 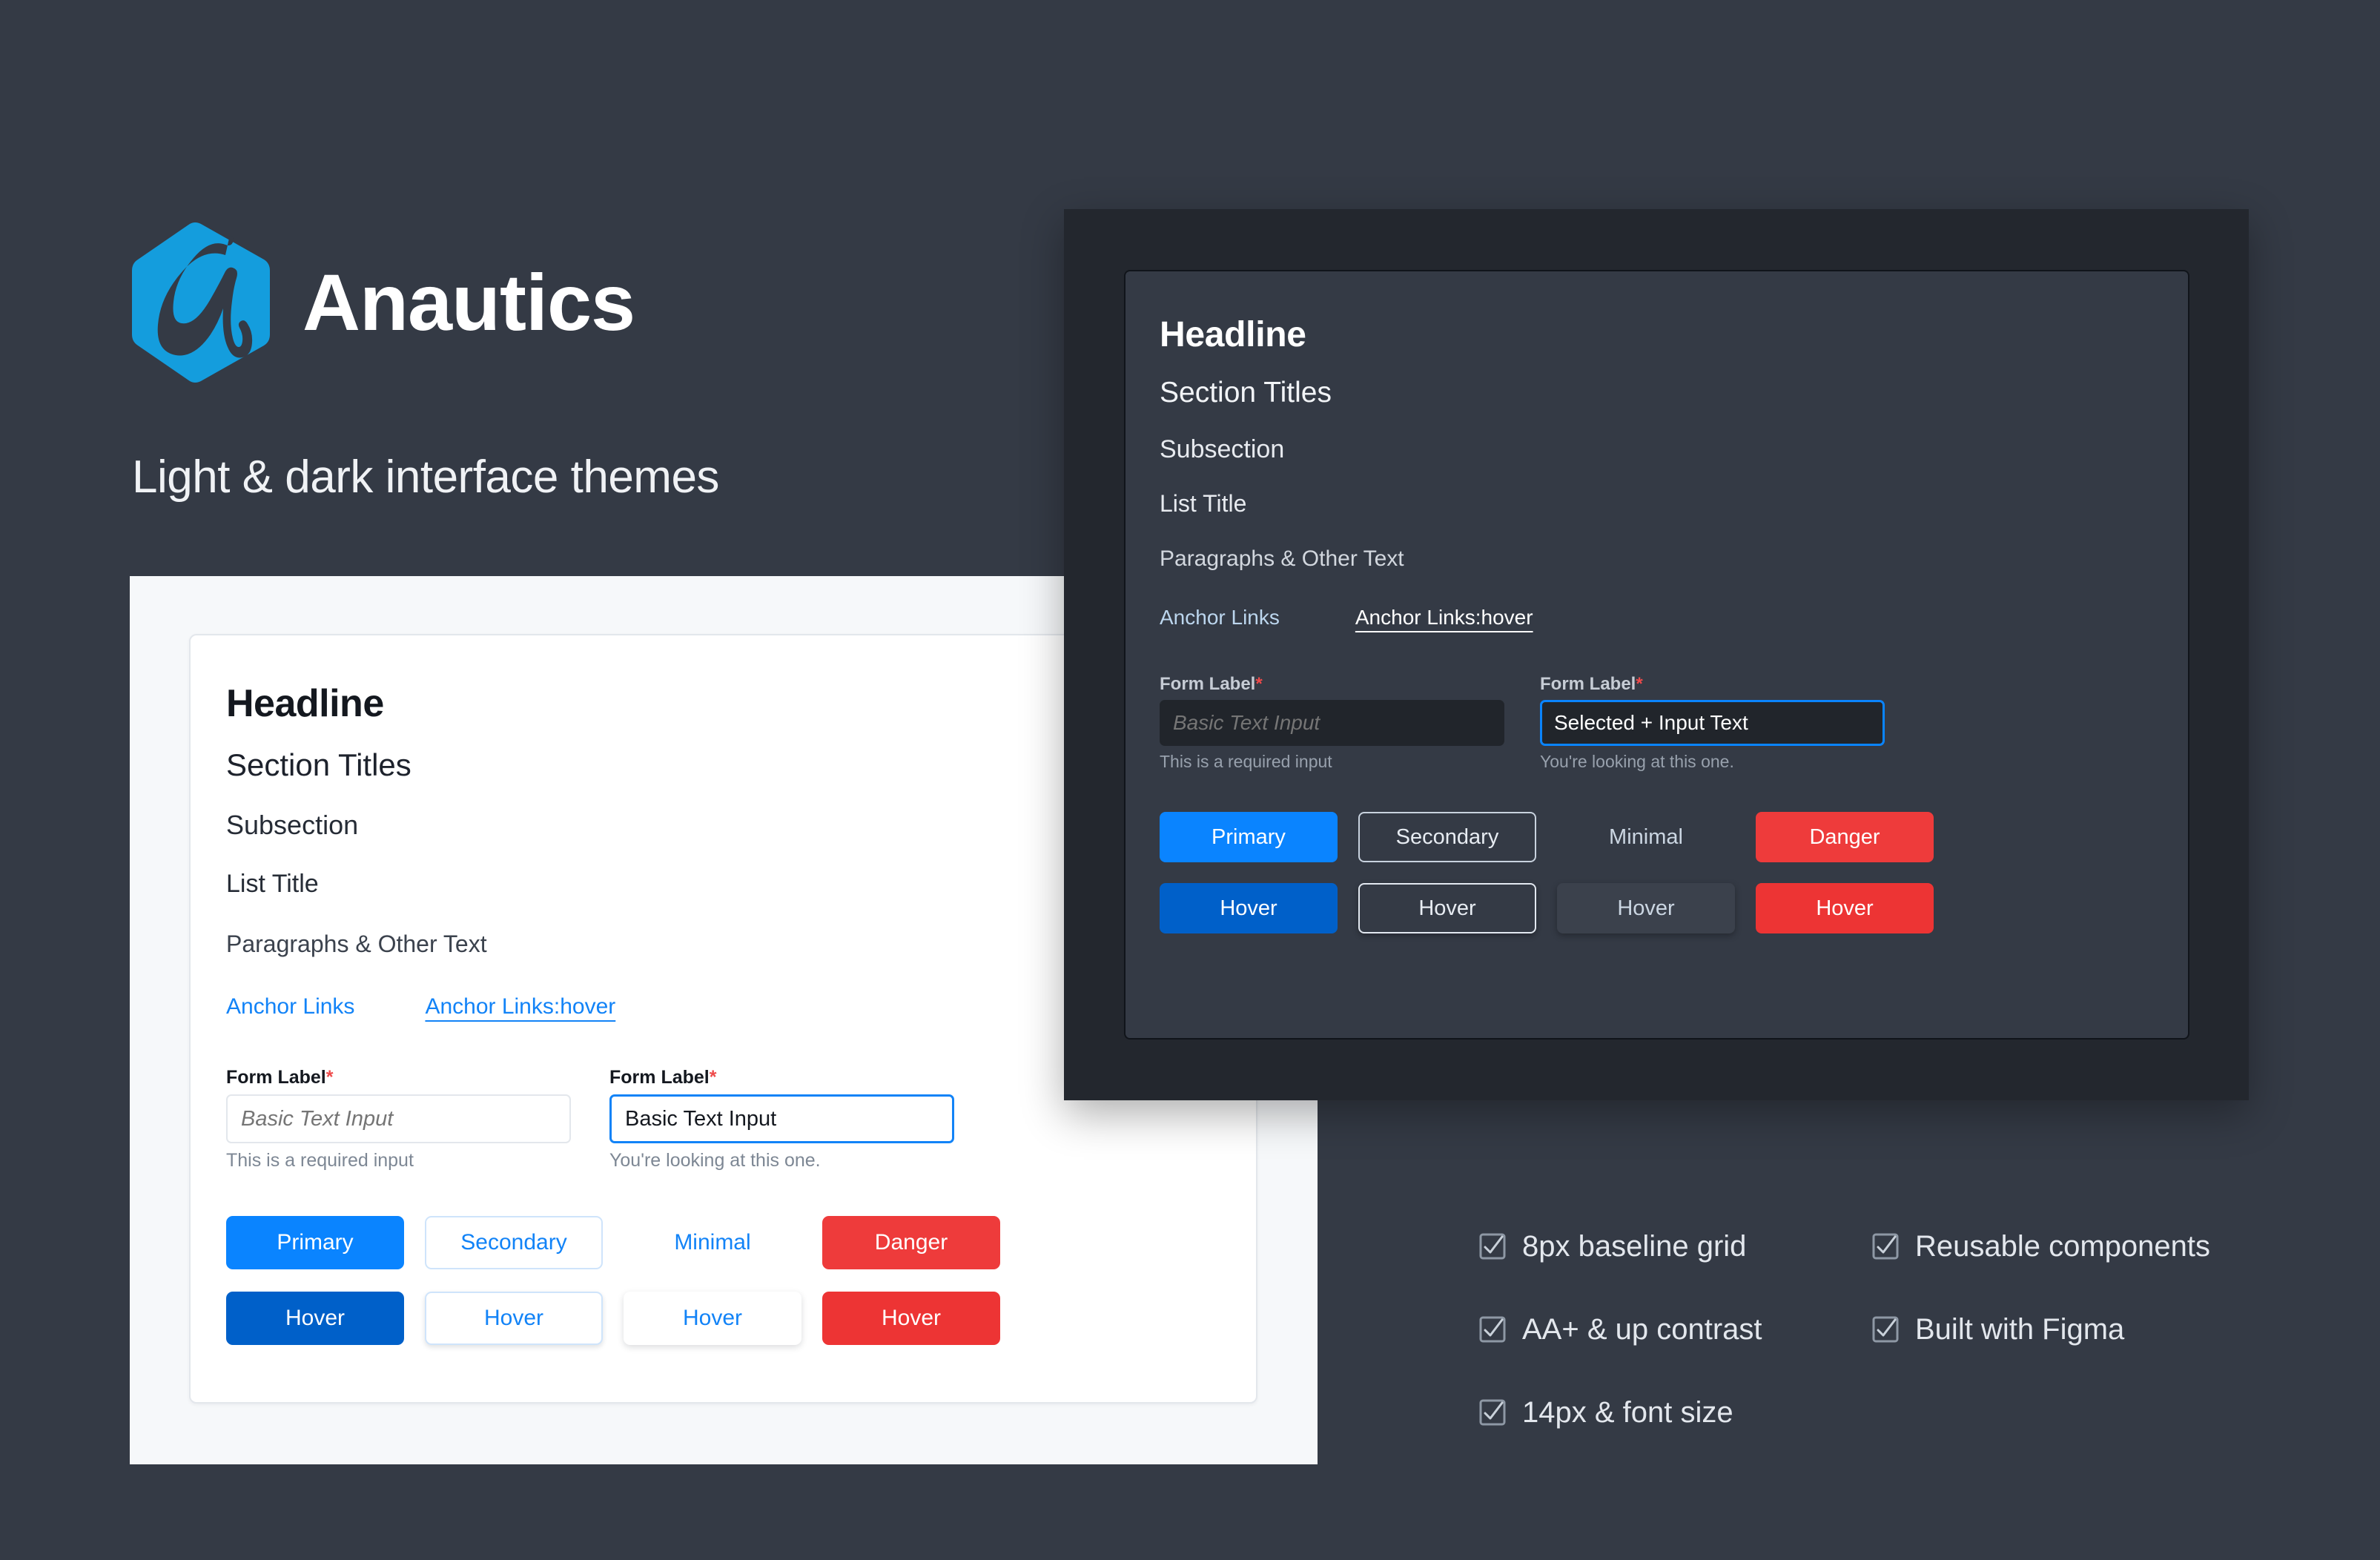 I want to click on dark-subsection: Subsection, so click(x=1222, y=449).